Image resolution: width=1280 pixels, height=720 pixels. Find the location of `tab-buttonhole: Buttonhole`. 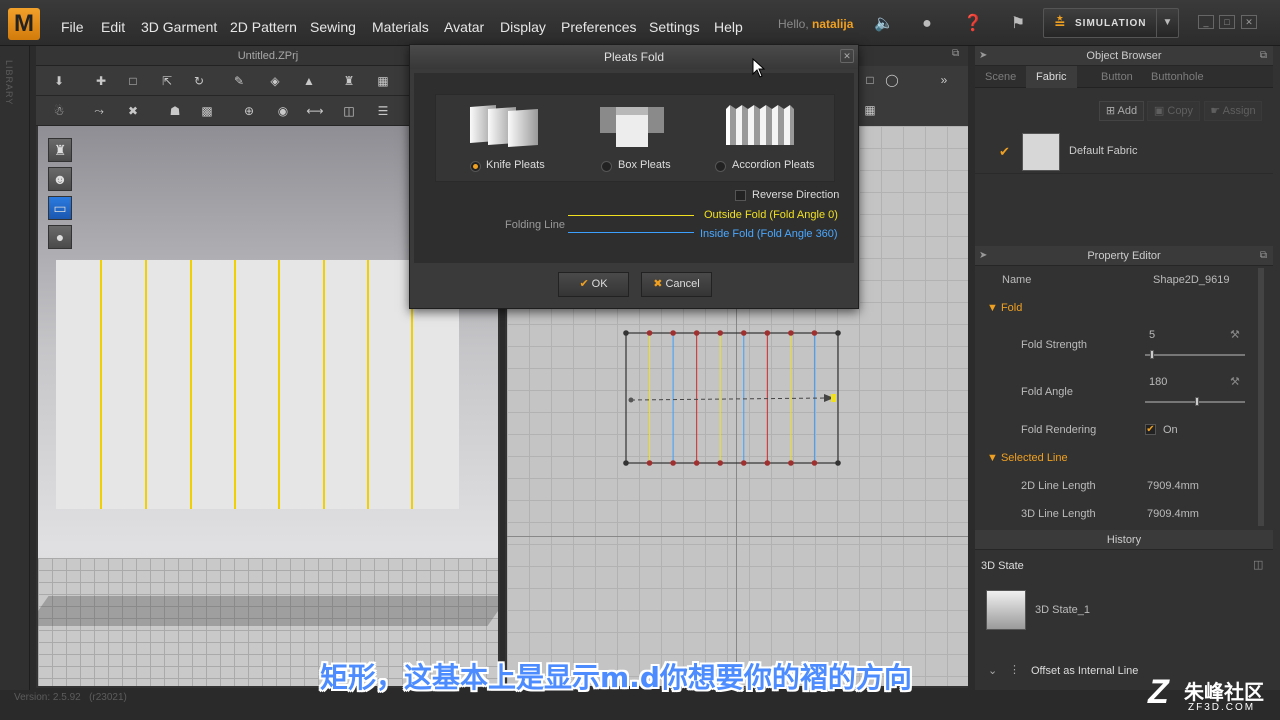

tab-buttonhole: Buttonhole is located at coordinates (1177, 77).